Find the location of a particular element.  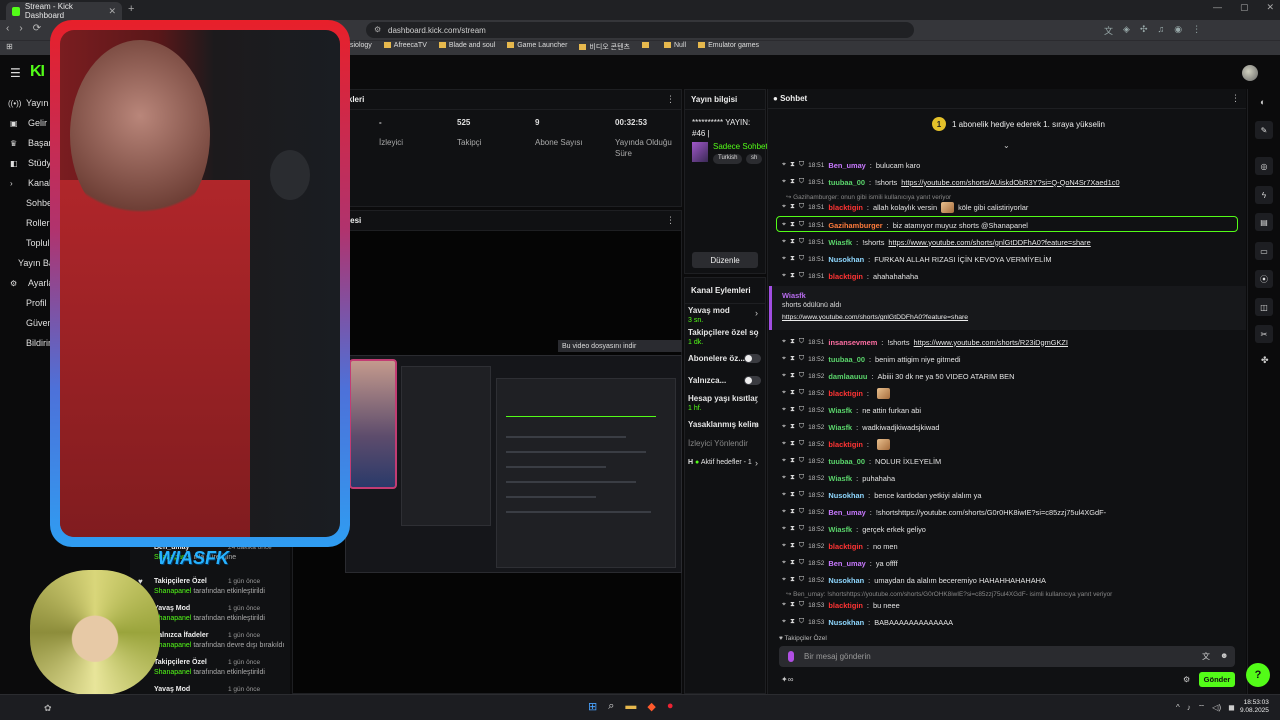

mic-icon is located at coordinates (791, 656).